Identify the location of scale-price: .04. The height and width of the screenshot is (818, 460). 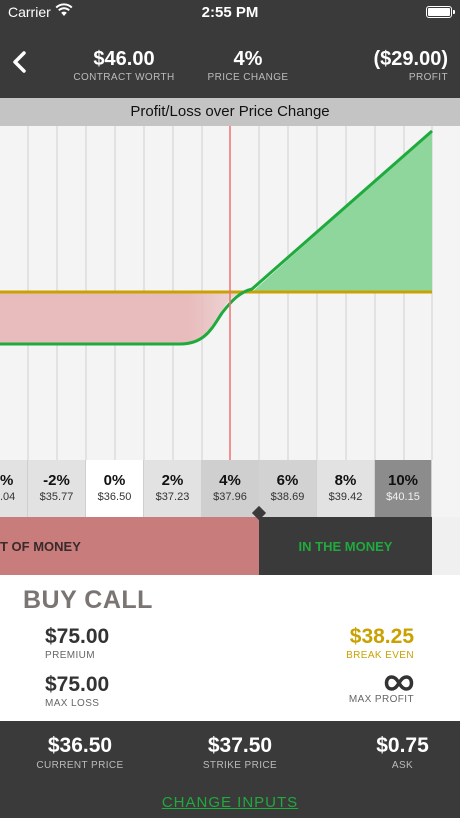
(8, 497).